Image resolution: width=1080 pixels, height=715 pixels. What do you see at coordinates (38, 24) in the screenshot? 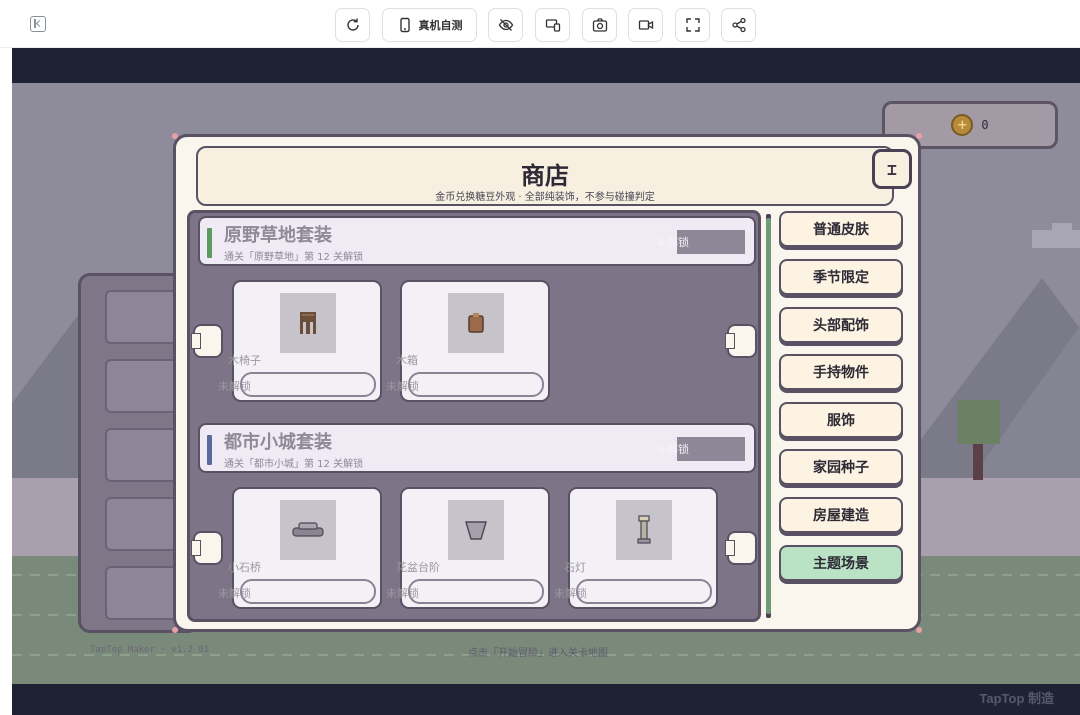
I see `collapse-sidebar-icon` at bounding box center [38, 24].